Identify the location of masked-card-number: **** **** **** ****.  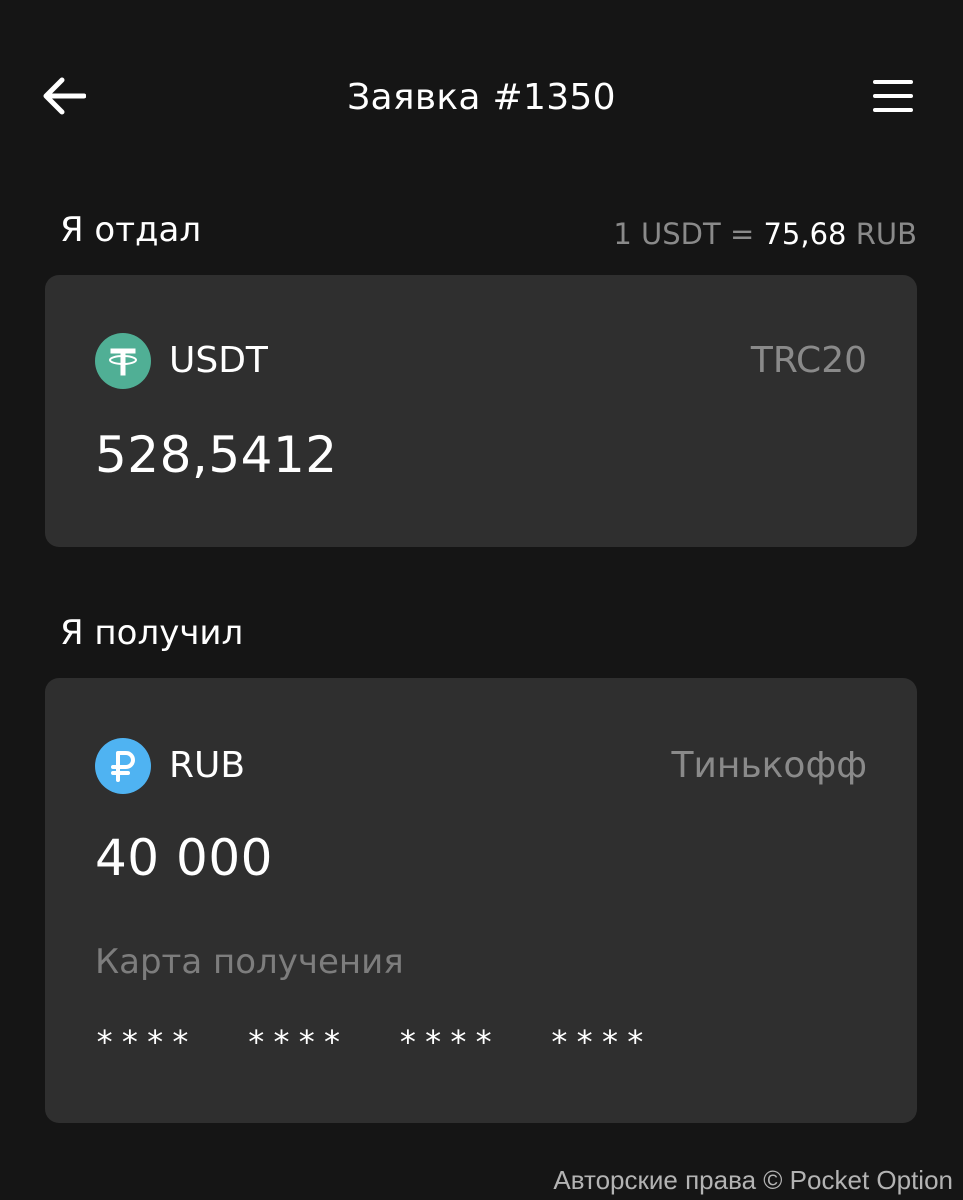
(373, 1042).